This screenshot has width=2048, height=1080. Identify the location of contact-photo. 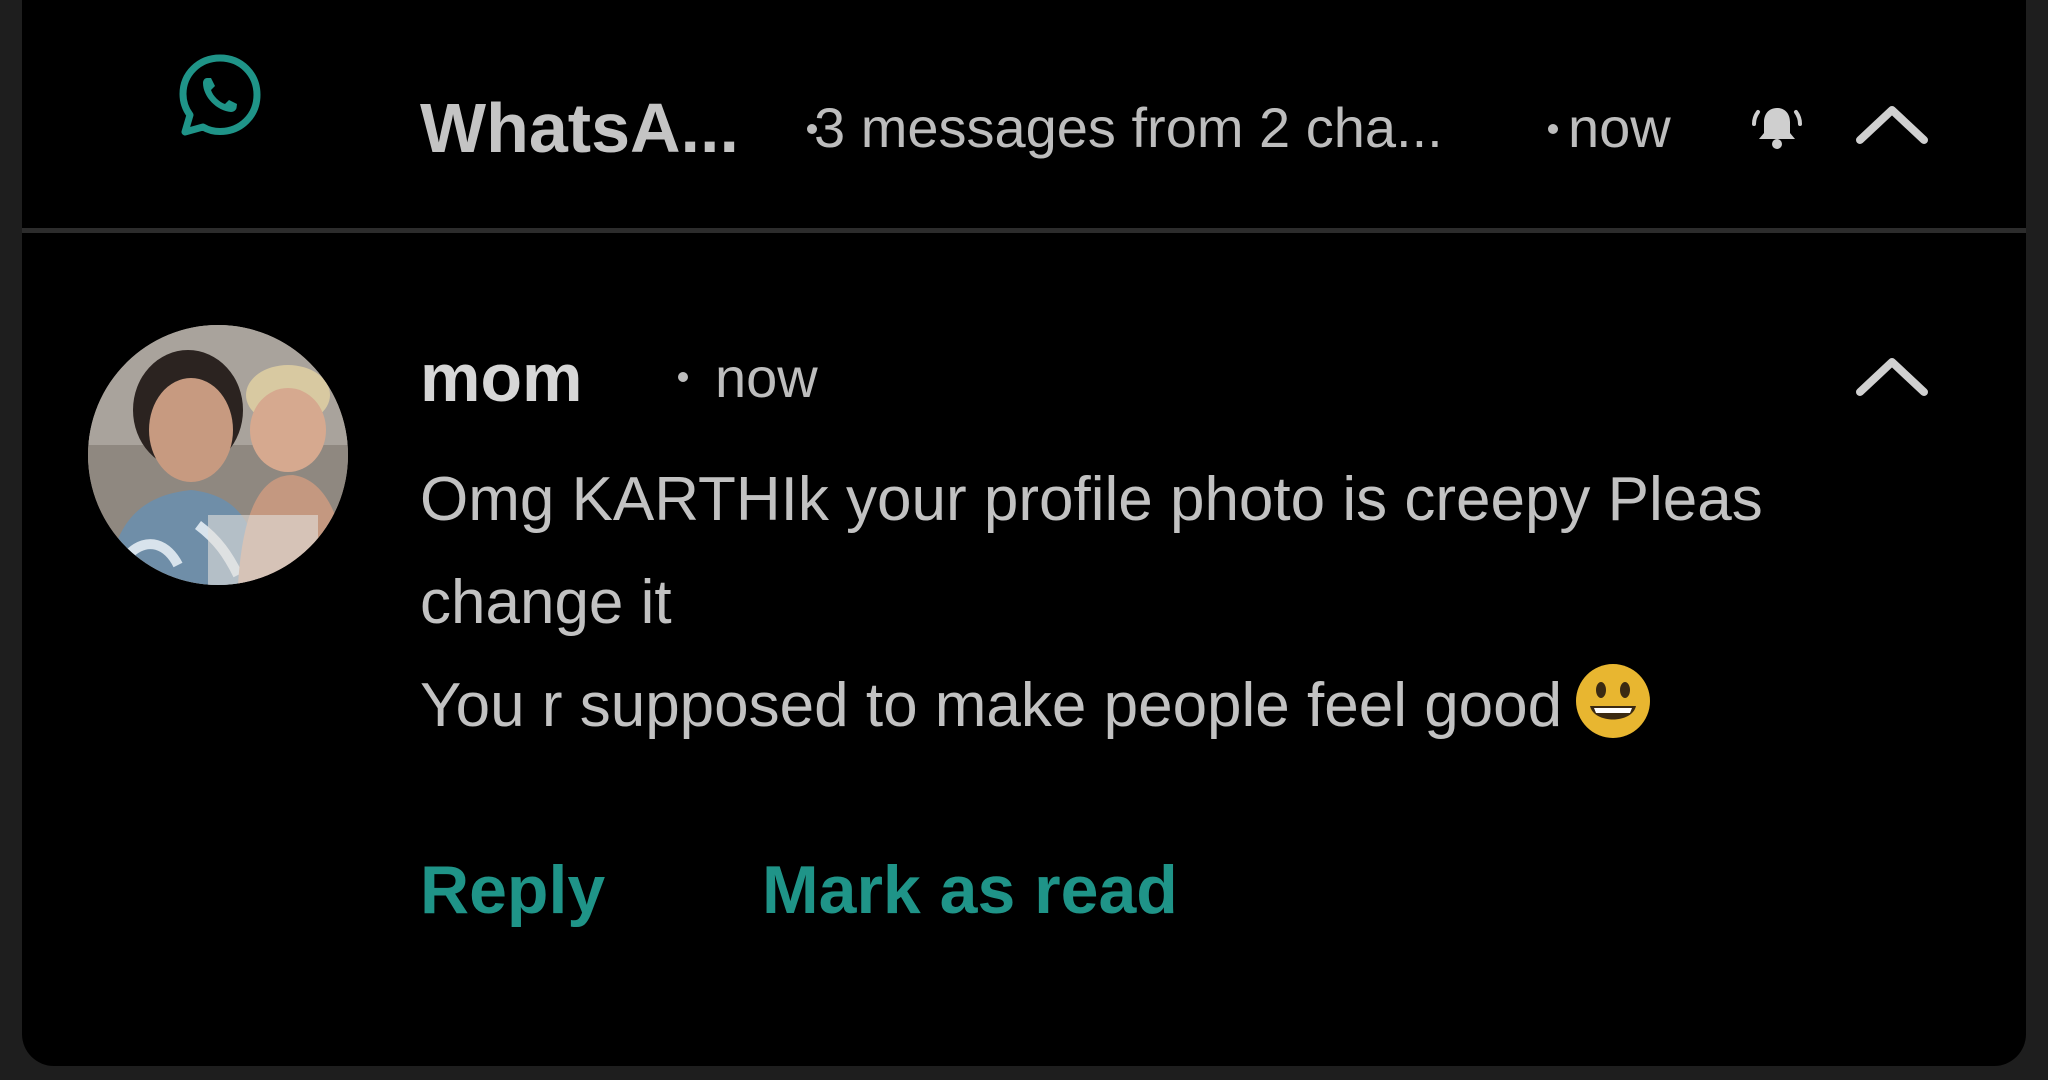
(218, 455).